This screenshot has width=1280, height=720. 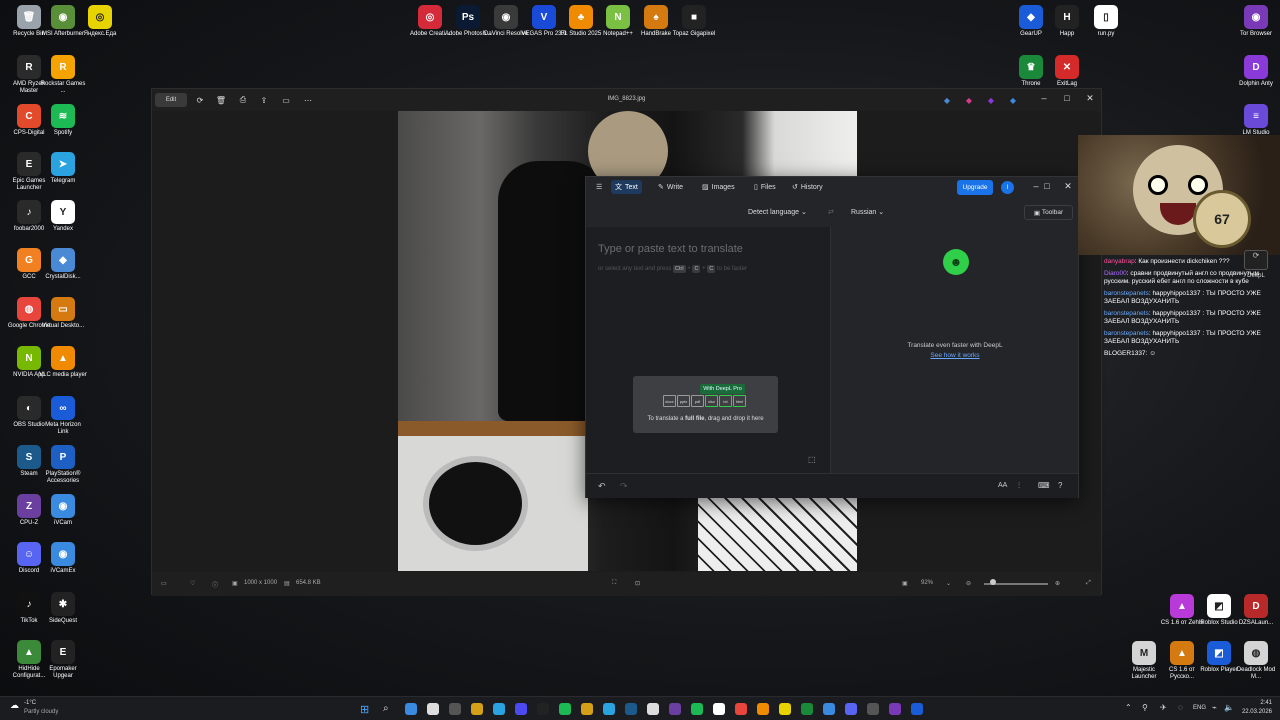 I want to click on desktop-icon: ◉ iVCamEx, so click(x=63, y=558).